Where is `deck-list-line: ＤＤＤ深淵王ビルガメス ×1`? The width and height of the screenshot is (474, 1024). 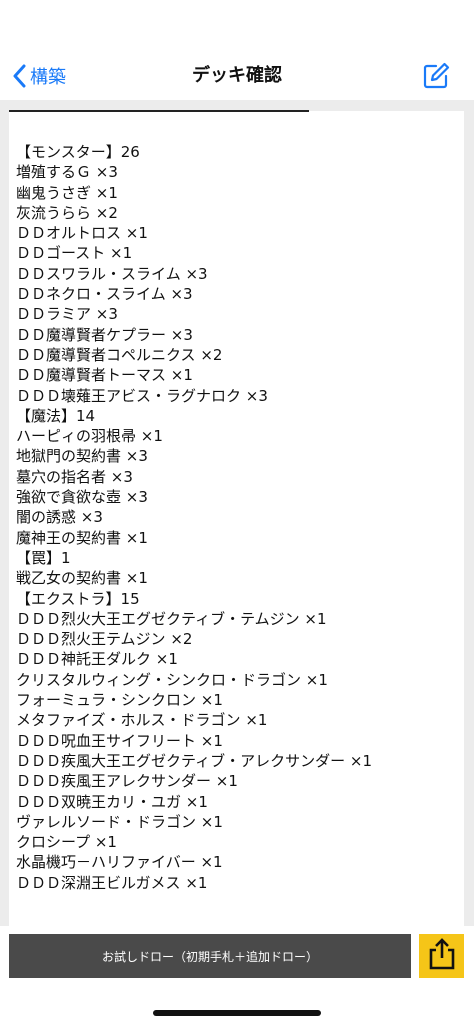 deck-list-line: ＤＤＤ深淵王ビルガメス ×1 is located at coordinates (112, 882).